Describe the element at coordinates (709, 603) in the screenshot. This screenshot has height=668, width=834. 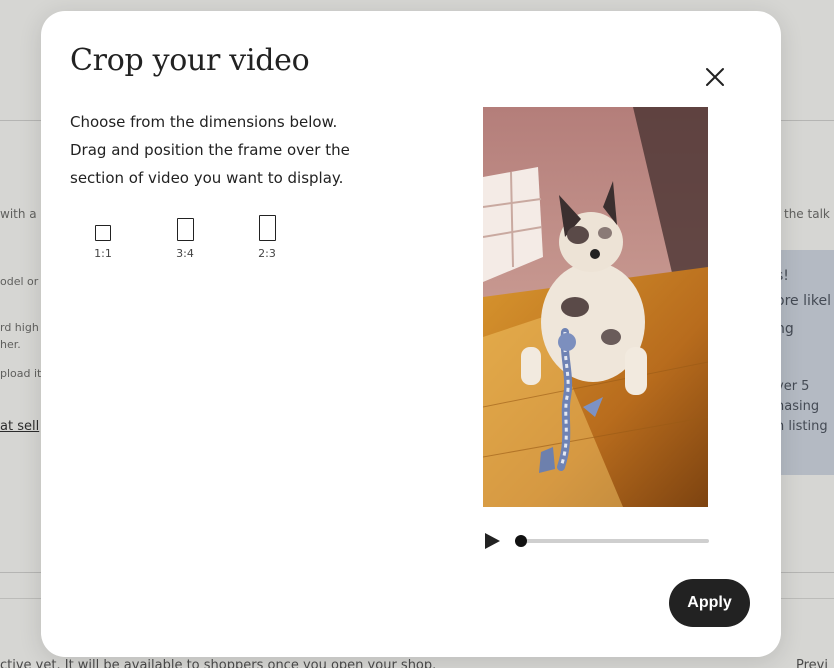
I see `apply-button: Apply` at that location.